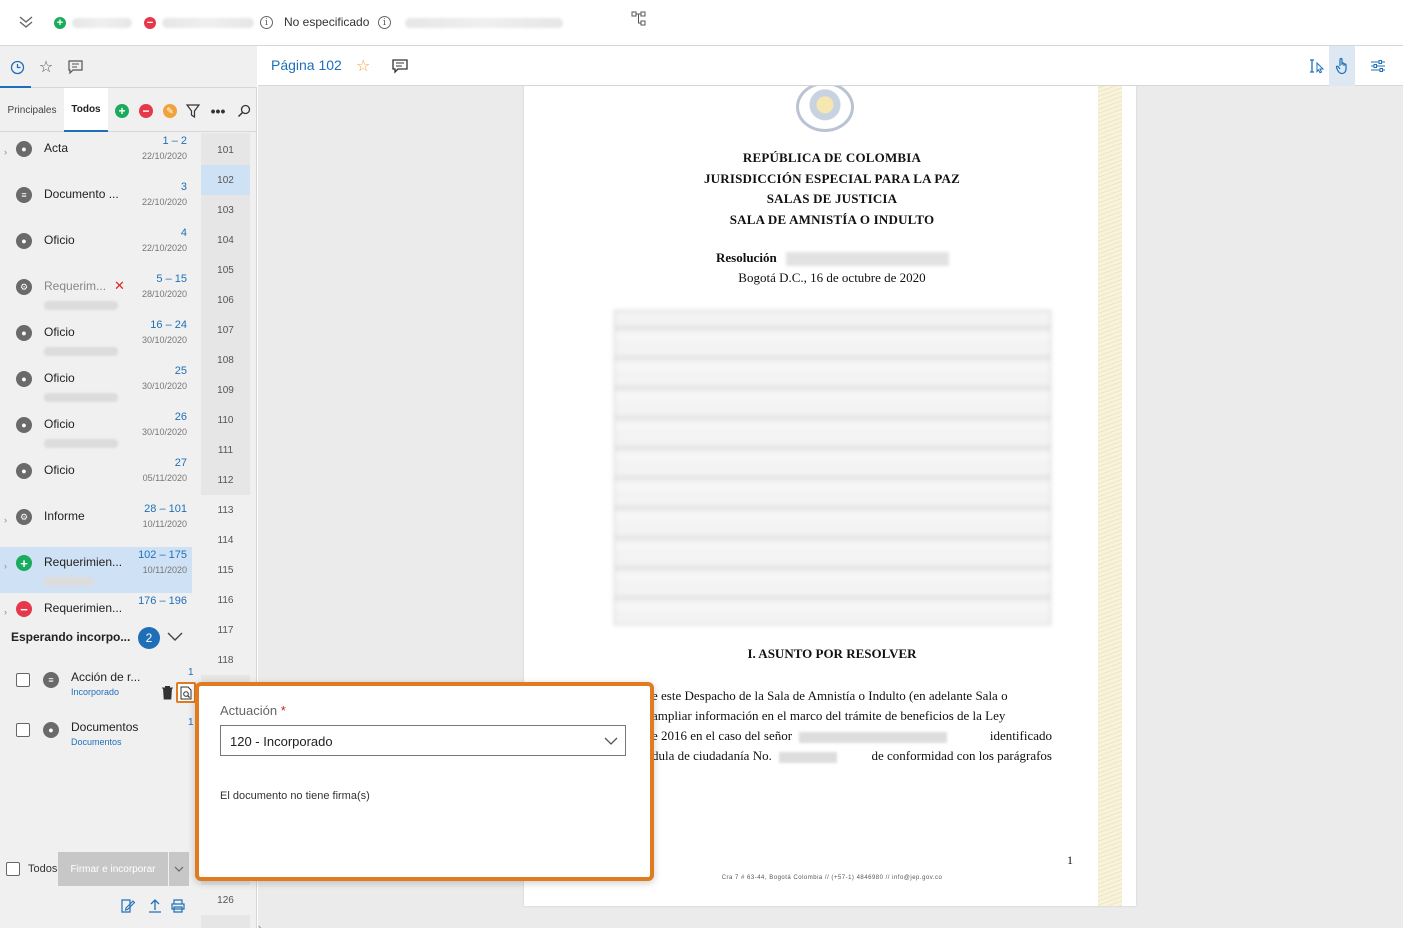  What do you see at coordinates (96, 570) in the screenshot?
I see `document-row-selected: › + Requerimien... 102 – 175 10/11/2020` at bounding box center [96, 570].